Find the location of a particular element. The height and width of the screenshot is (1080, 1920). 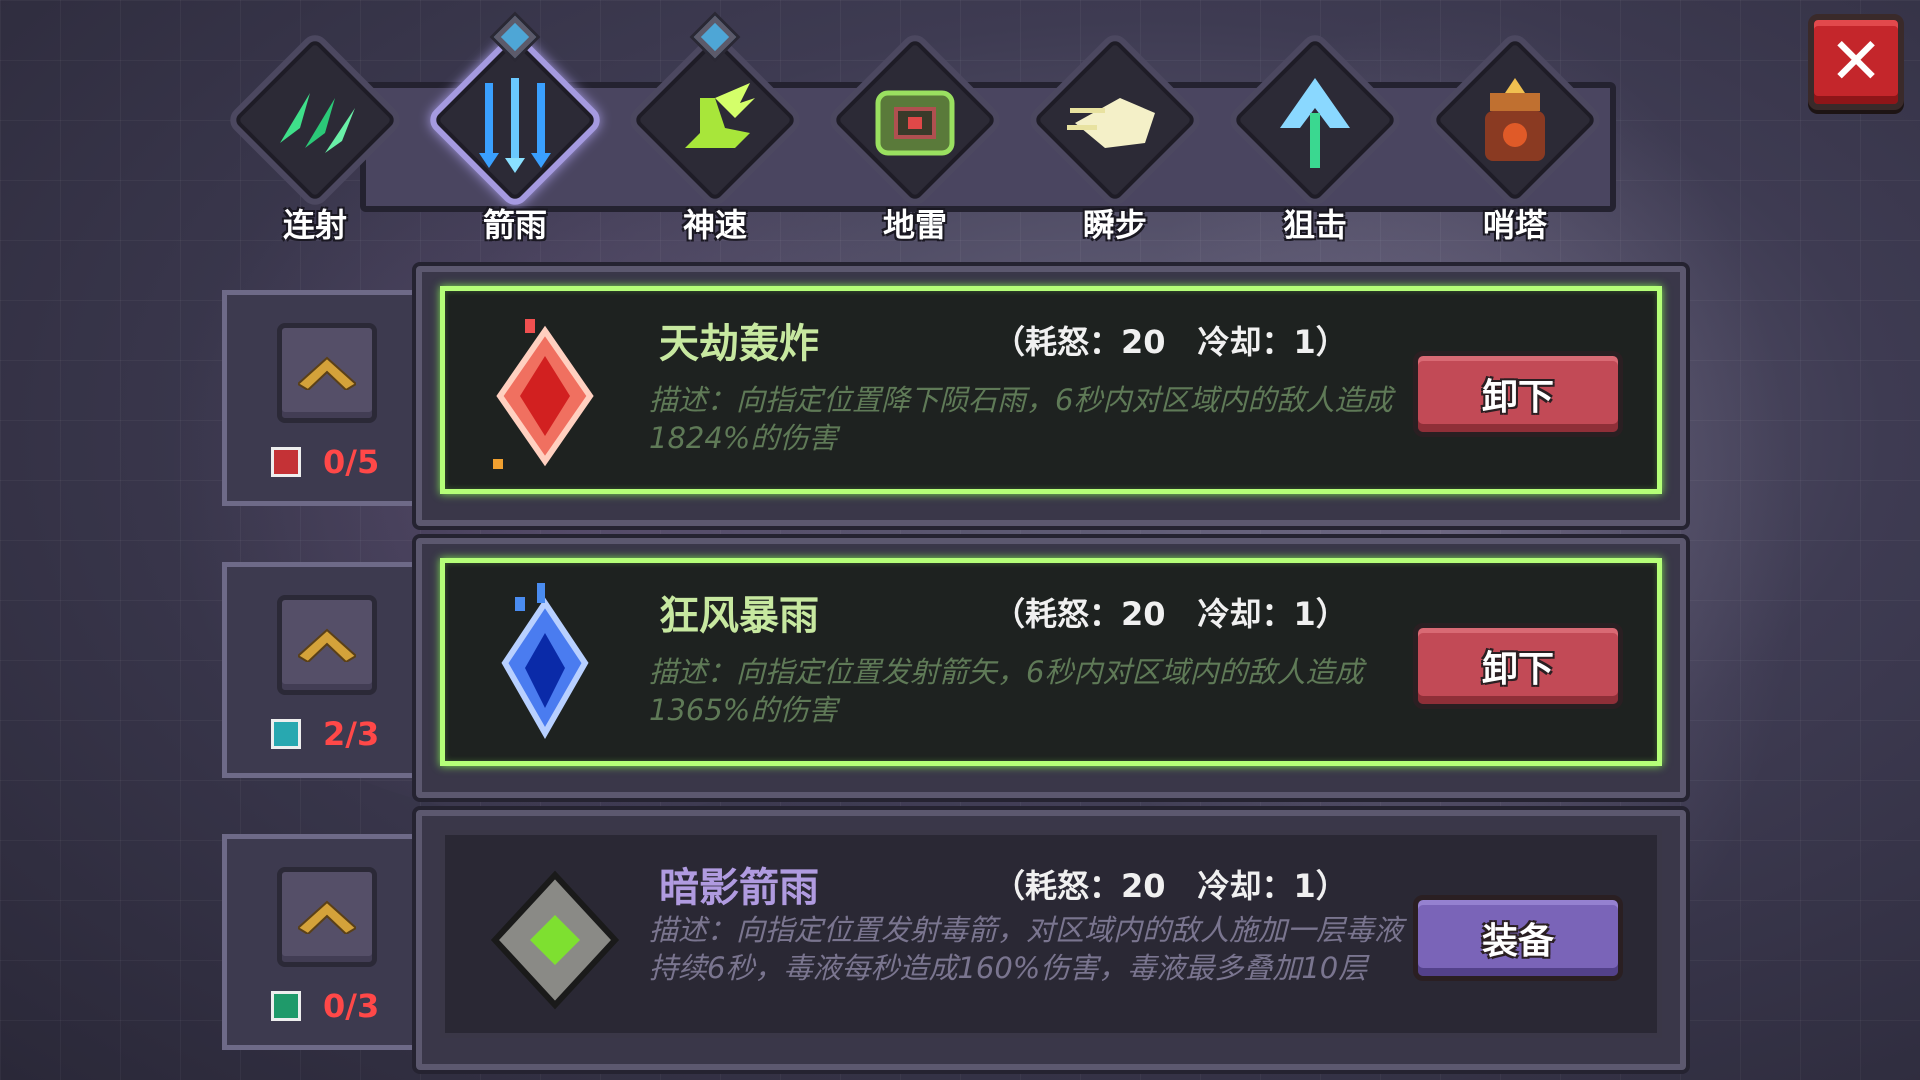

green-gem-icon is located at coordinates (552, 940).